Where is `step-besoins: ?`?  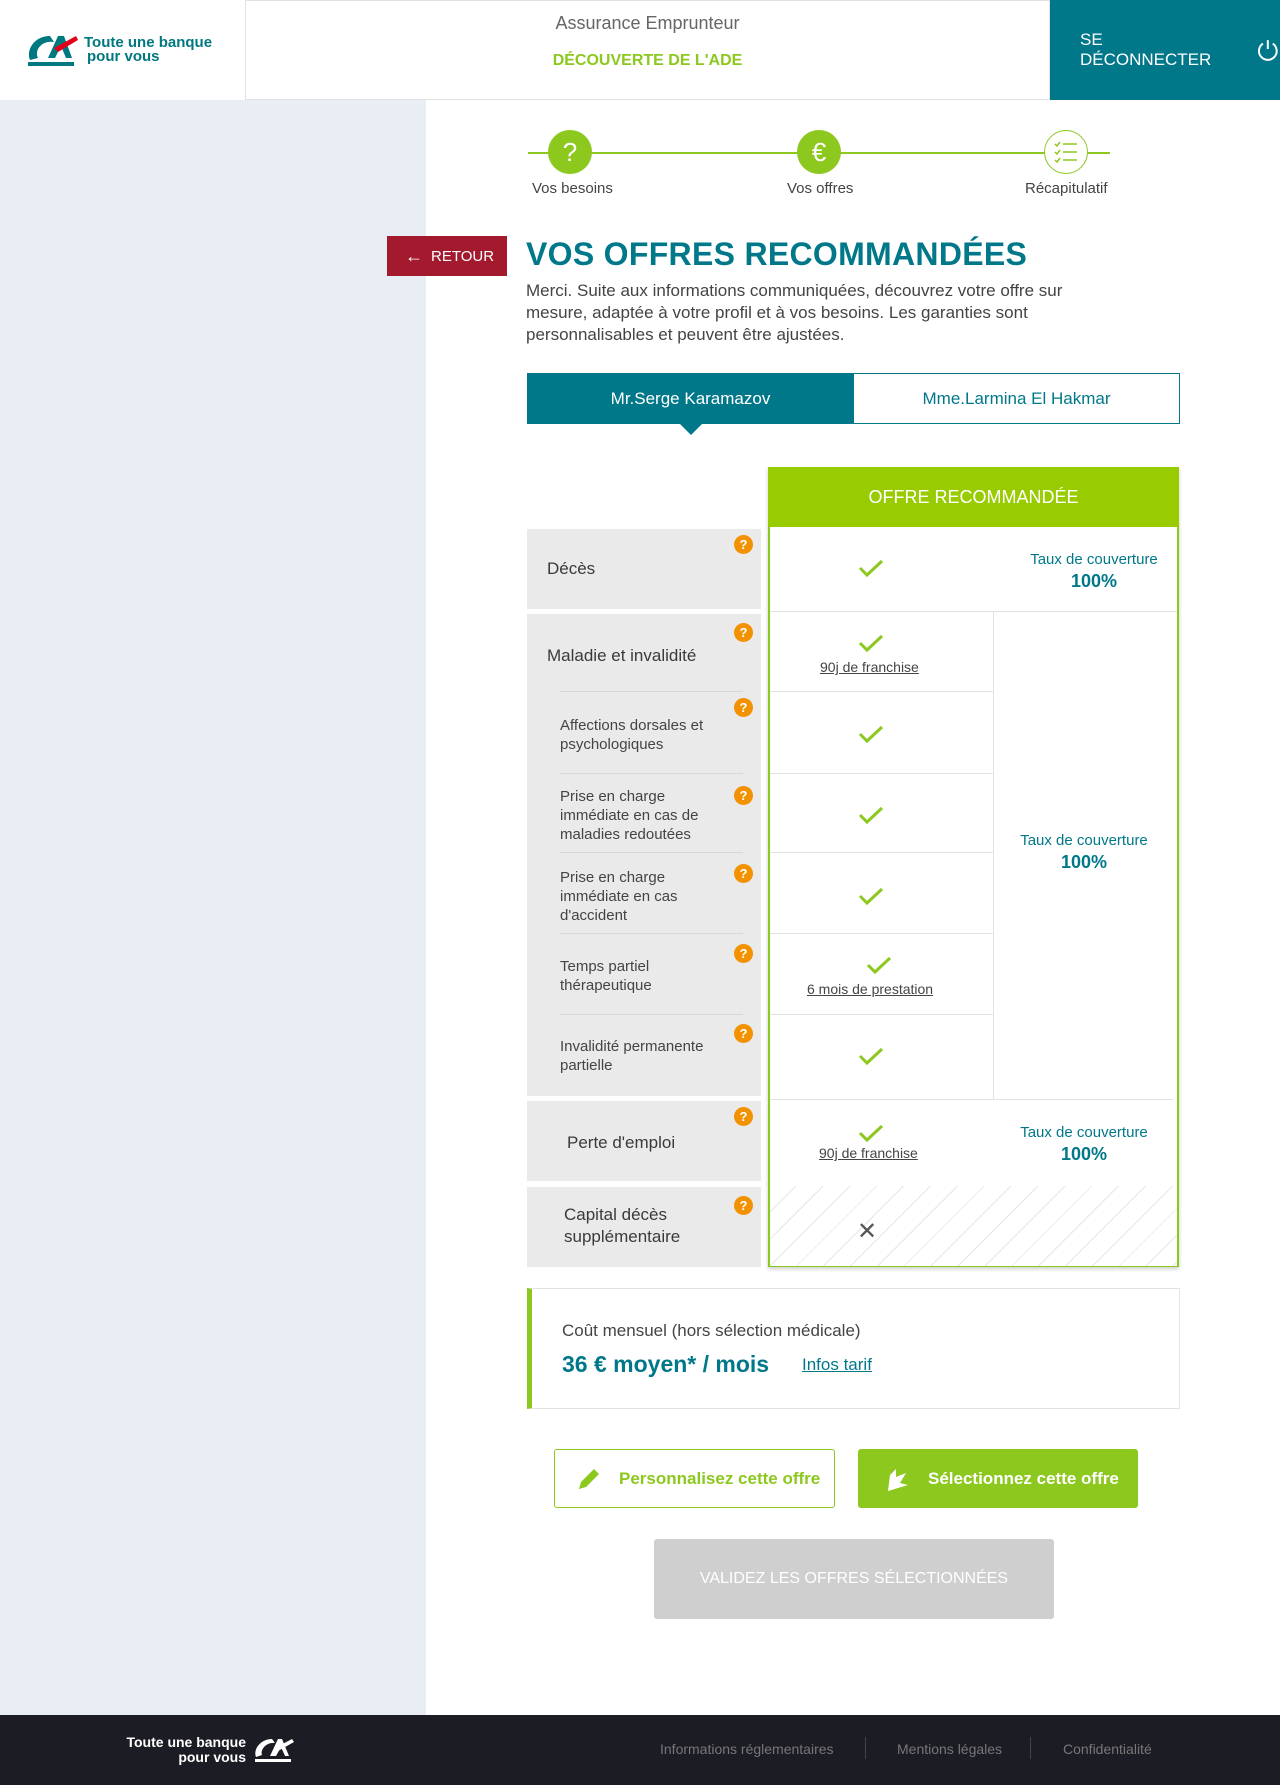 step-besoins: ? is located at coordinates (570, 152).